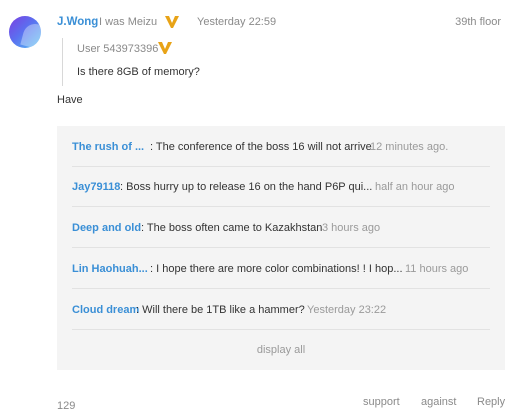 The height and width of the screenshot is (420, 517). I want to click on reply-time: 3 hours ago, so click(351, 228).